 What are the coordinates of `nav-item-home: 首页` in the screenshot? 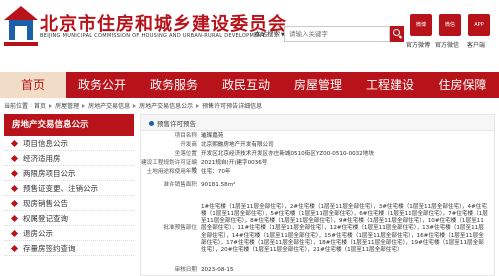 It's located at (33, 85).